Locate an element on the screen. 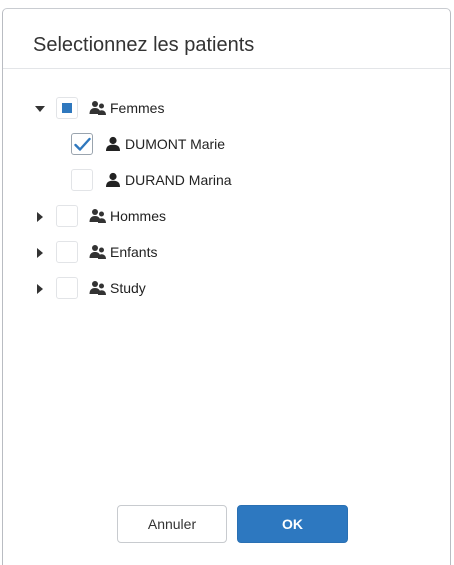  checkbox-hommes is located at coordinates (67, 216).